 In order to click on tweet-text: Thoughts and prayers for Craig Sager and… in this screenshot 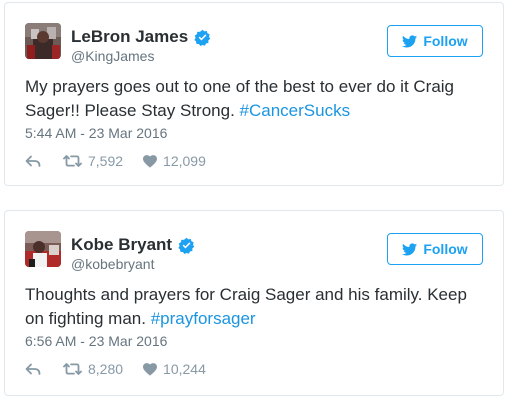, I will do `click(254, 307)`.